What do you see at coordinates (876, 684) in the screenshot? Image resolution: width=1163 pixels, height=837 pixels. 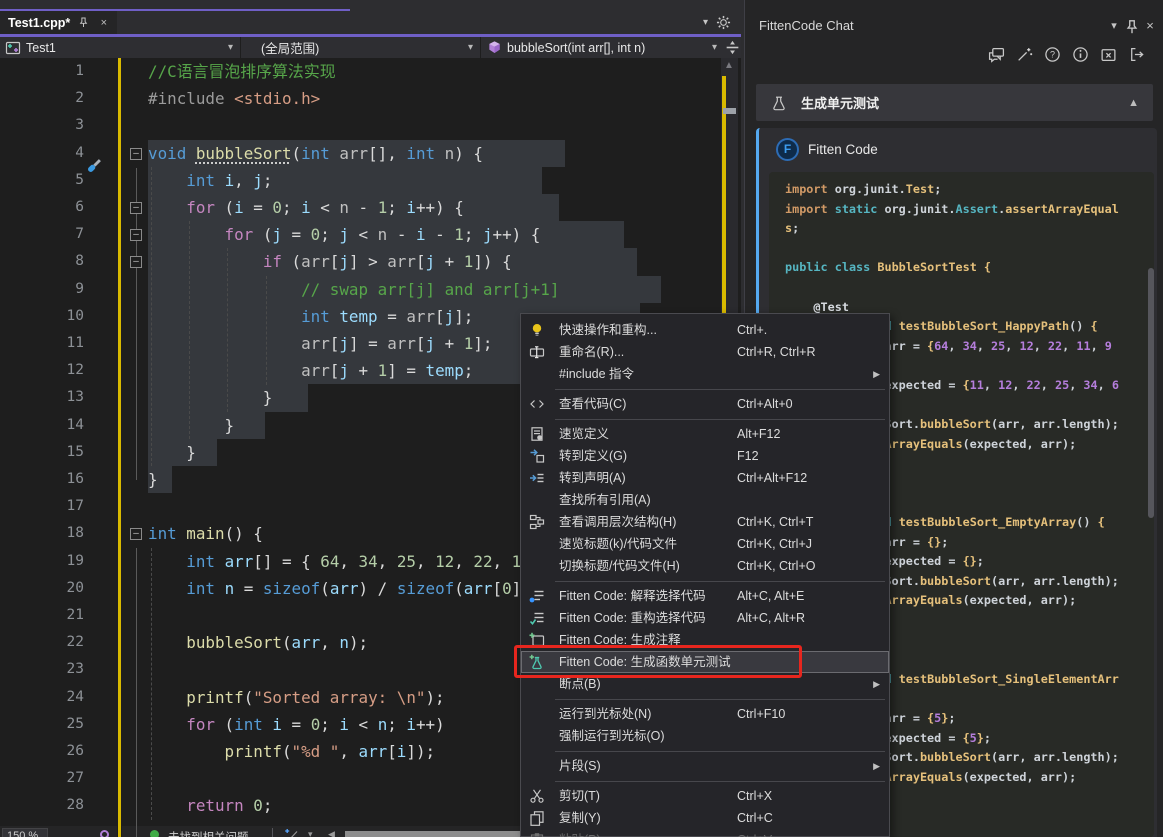 I see `submenu-arrow-icon: ▶` at bounding box center [876, 684].